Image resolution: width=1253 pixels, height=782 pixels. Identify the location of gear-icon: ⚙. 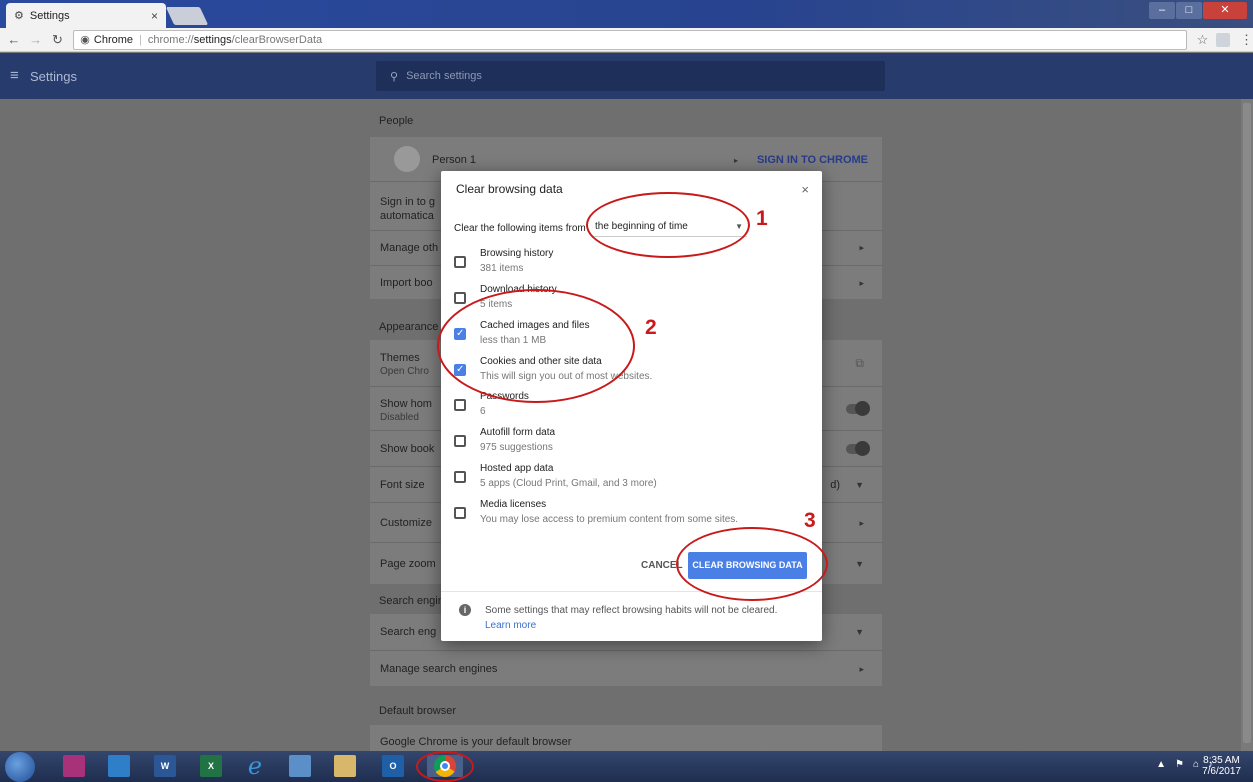
(19, 16).